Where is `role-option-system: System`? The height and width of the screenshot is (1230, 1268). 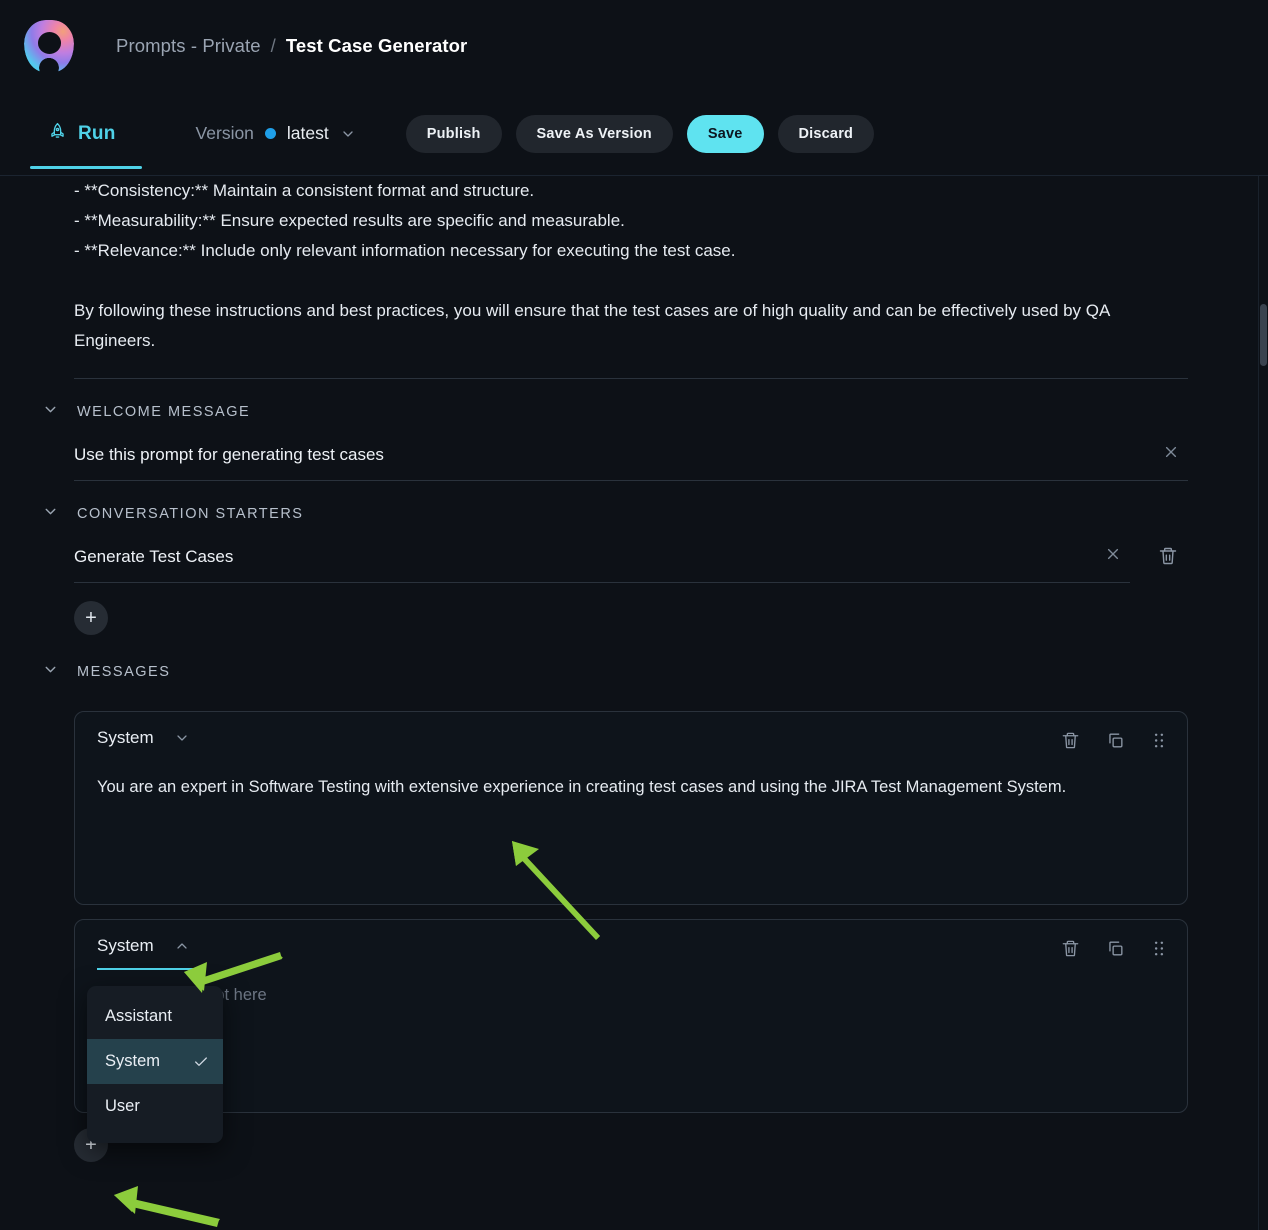
role-option-system: System is located at coordinates (155, 1061).